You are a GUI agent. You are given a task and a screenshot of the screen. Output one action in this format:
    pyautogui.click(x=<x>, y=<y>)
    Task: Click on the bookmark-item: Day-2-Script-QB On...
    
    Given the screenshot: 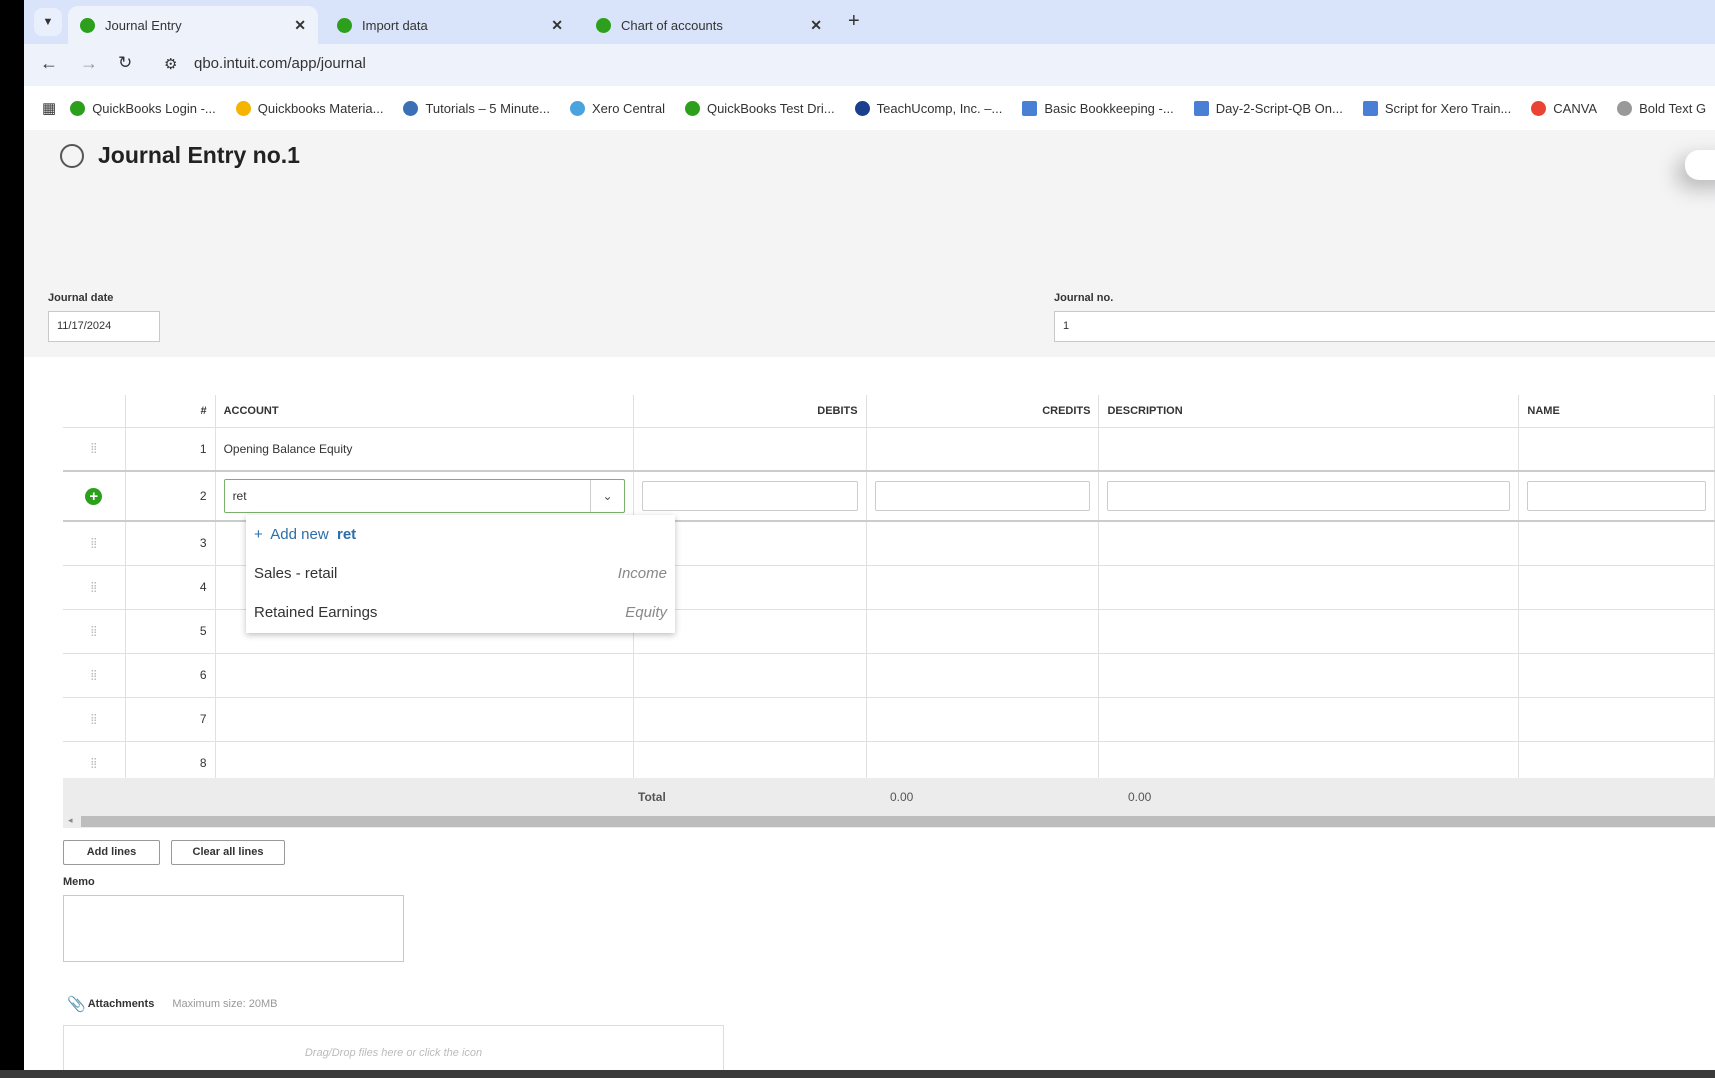 What is the action you would take?
    pyautogui.click(x=1268, y=108)
    